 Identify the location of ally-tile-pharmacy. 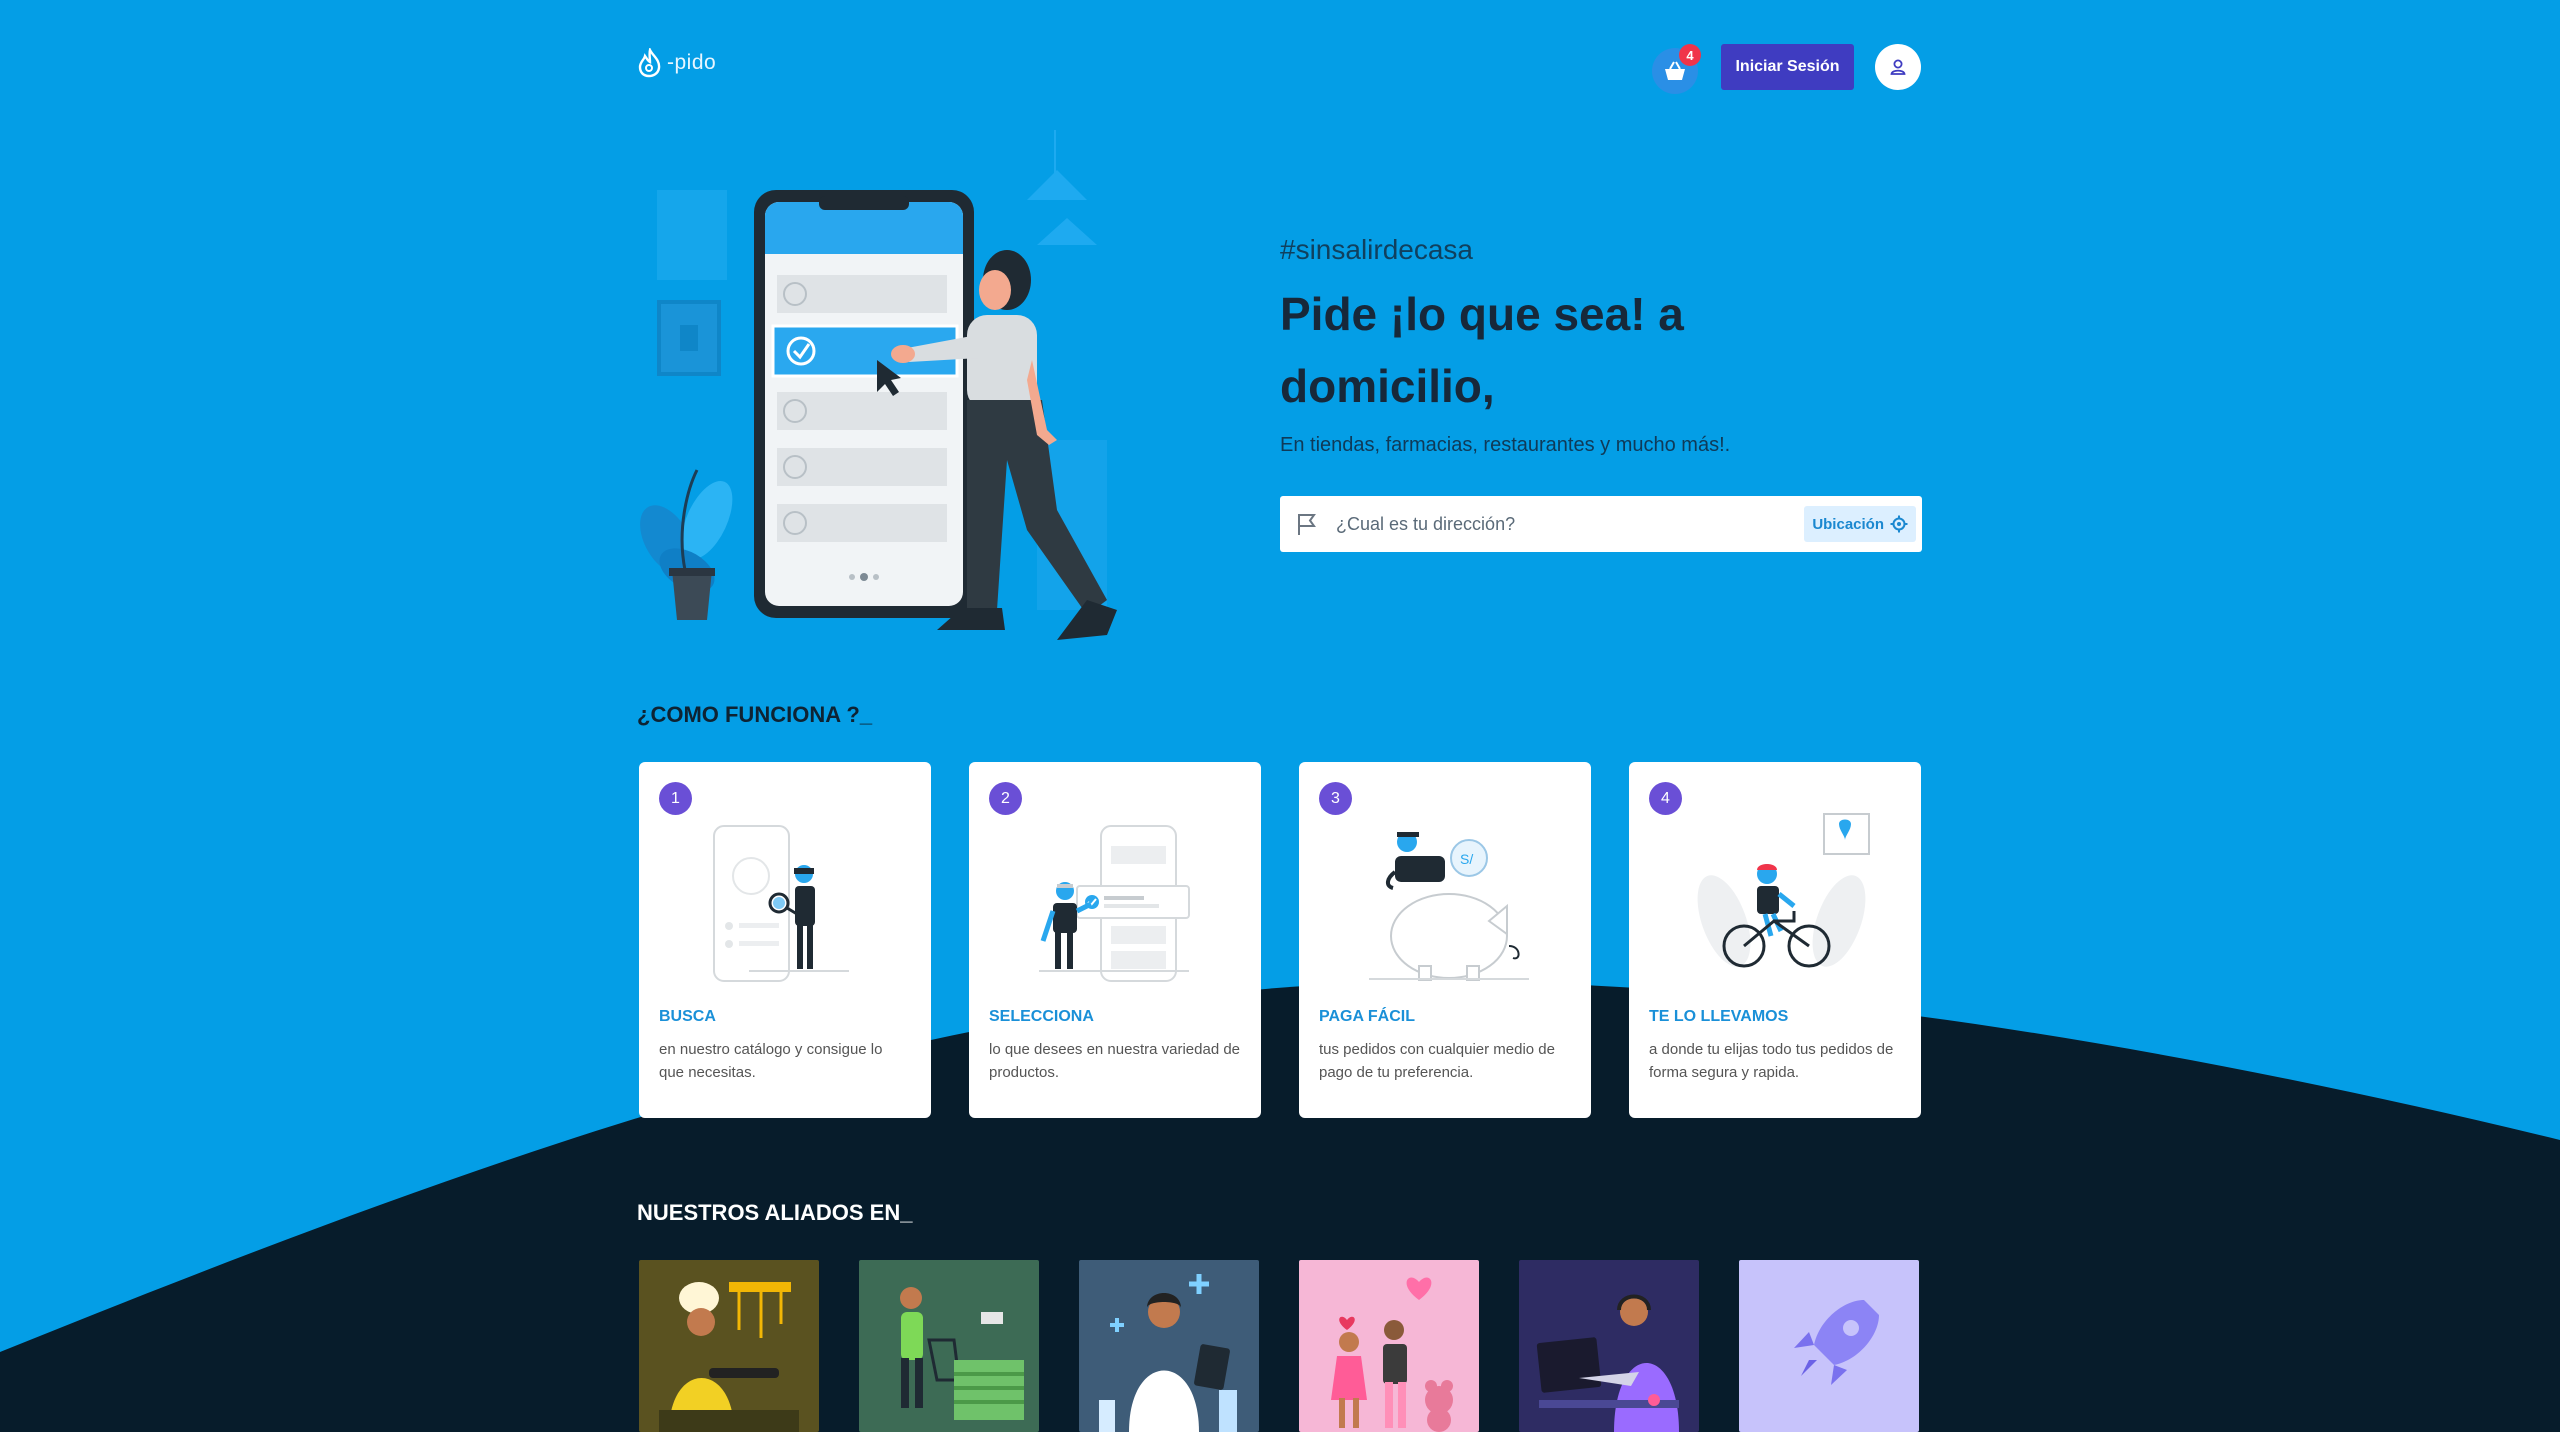
(1169, 1346).